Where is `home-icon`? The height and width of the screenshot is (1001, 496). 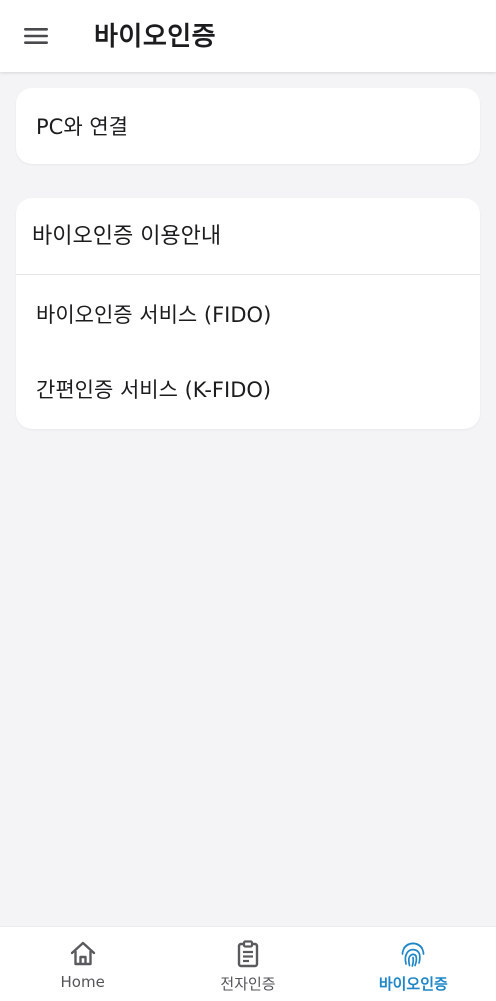
home-icon is located at coordinates (82, 953).